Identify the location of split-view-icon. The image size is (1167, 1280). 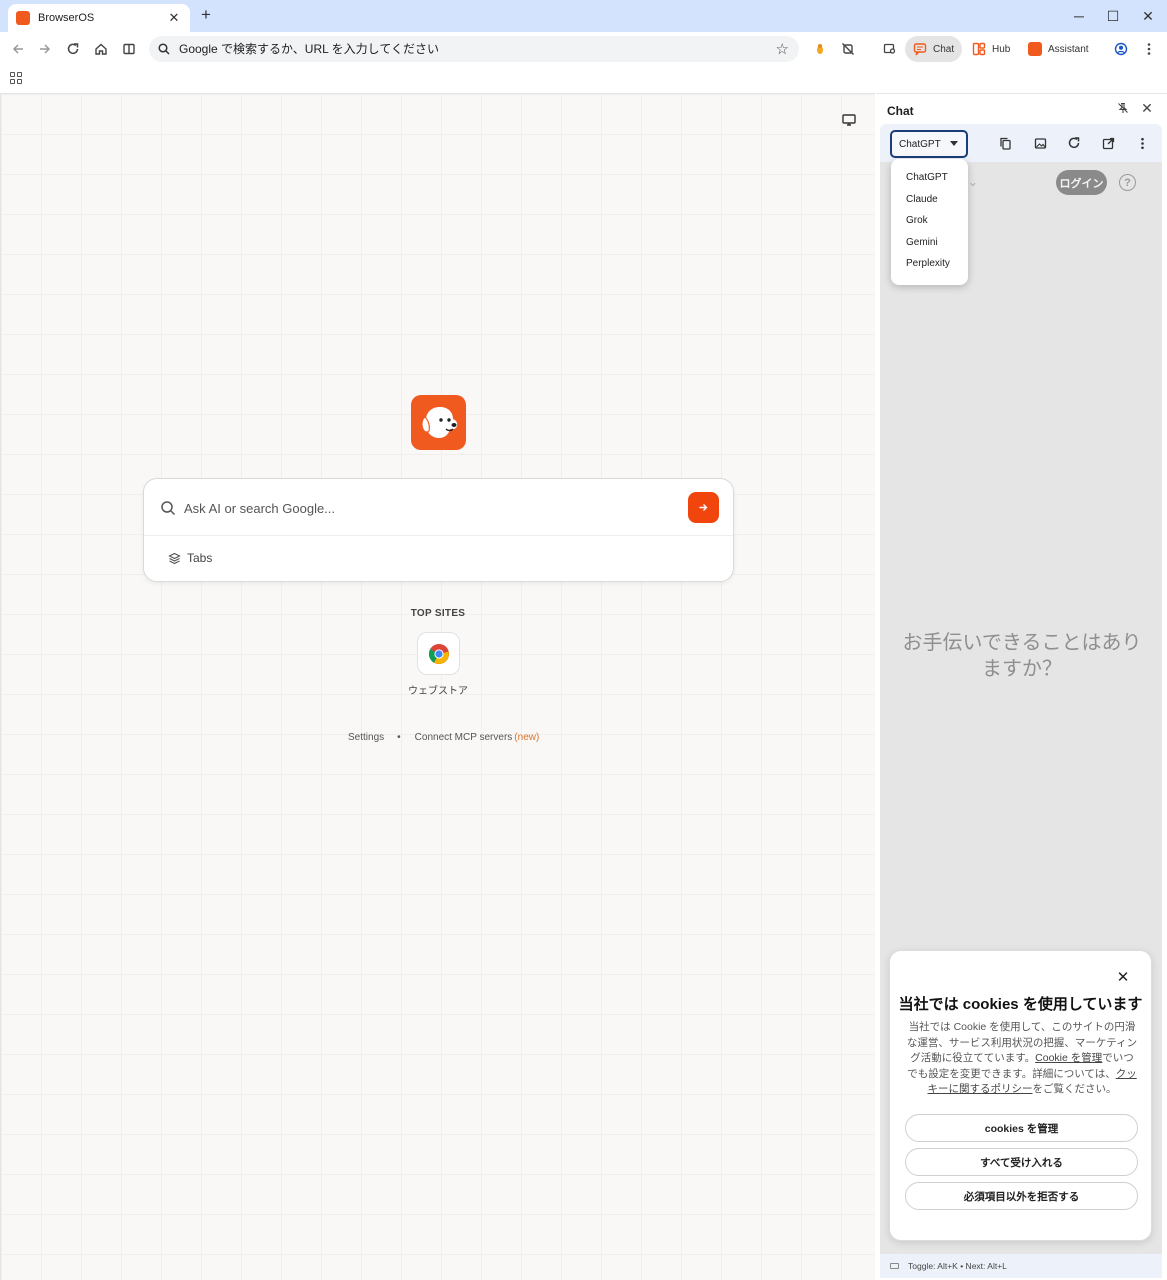
(129, 49).